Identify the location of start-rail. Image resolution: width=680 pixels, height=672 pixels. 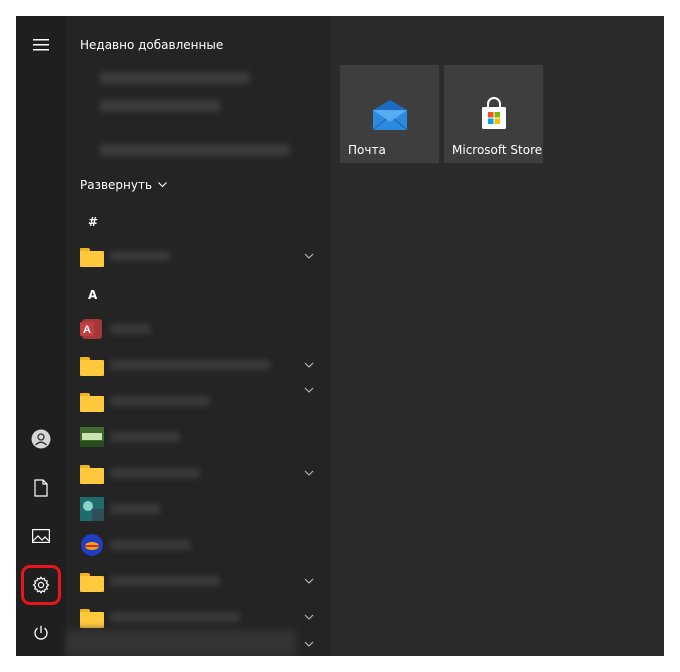
(41, 336).